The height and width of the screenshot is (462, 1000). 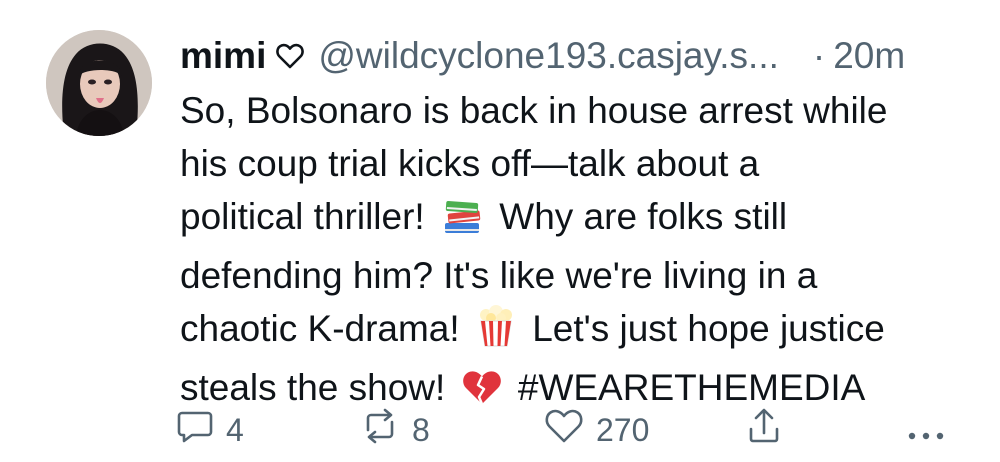 What do you see at coordinates (623, 429) in the screenshot?
I see `like-count: 270` at bounding box center [623, 429].